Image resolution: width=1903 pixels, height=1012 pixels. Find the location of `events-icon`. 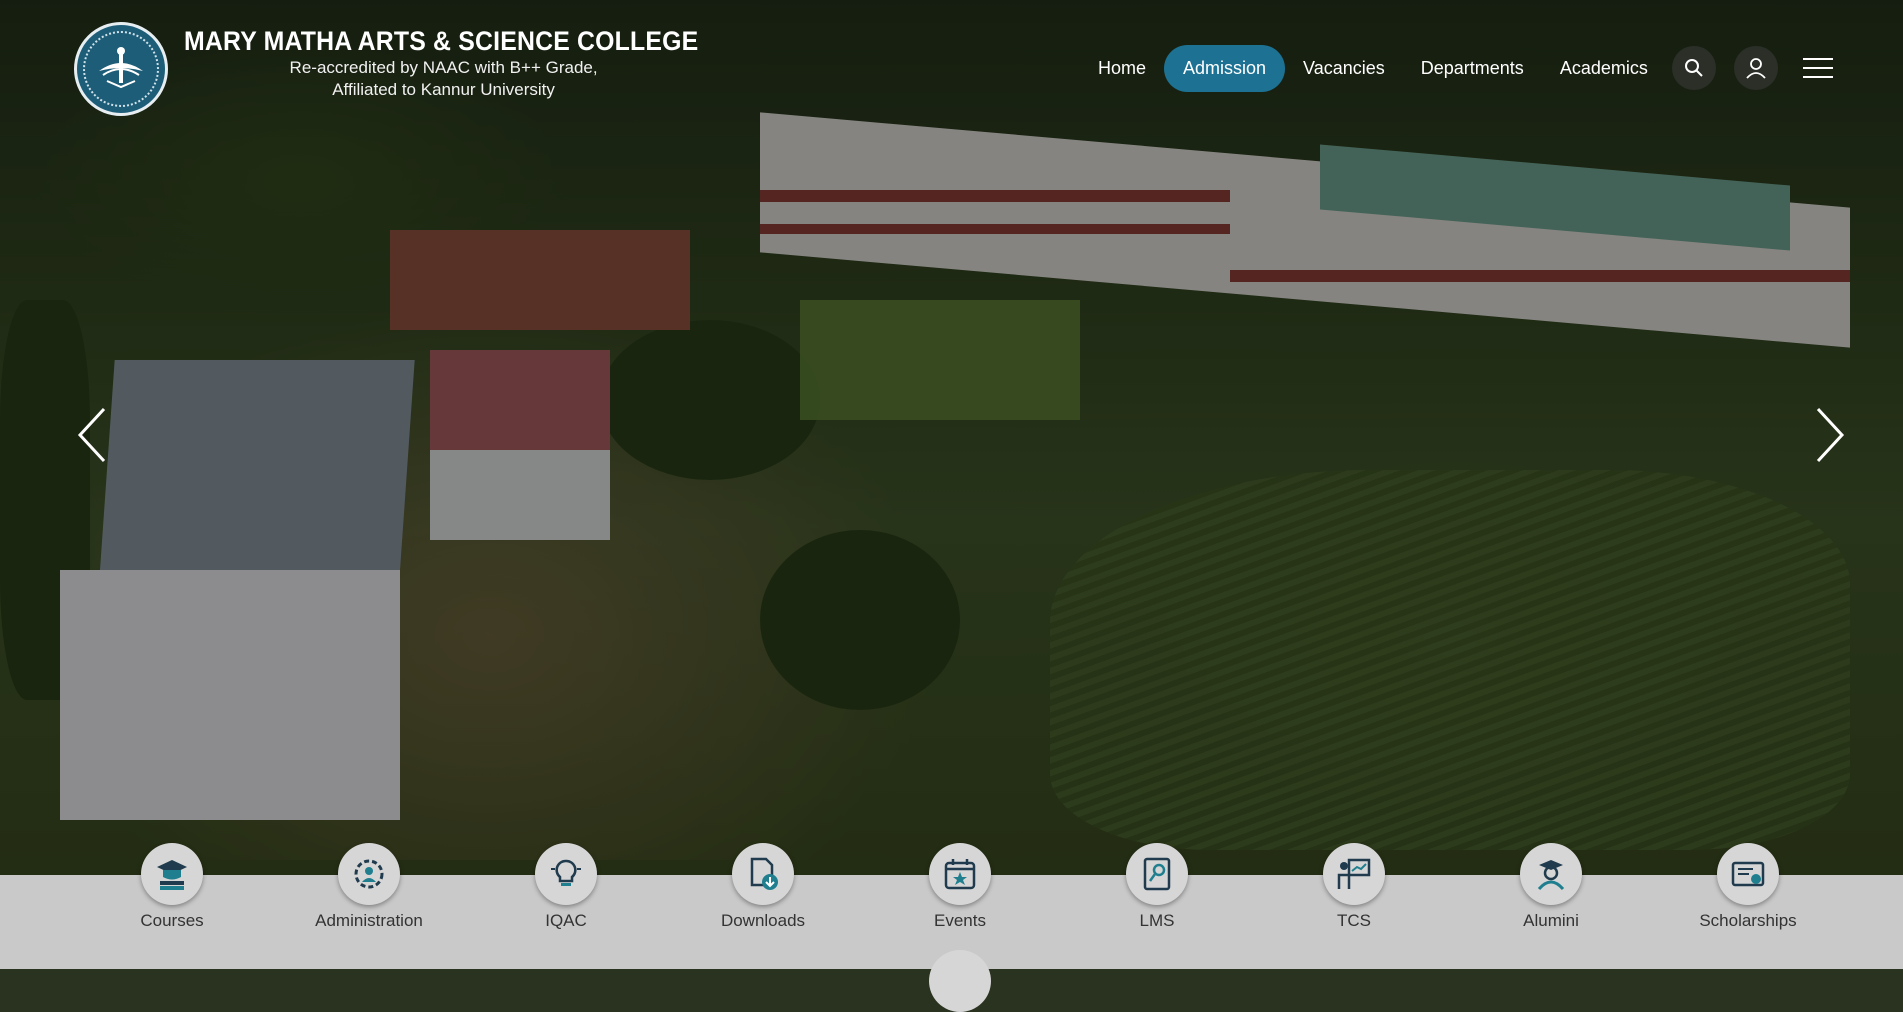

events-icon is located at coordinates (960, 874).